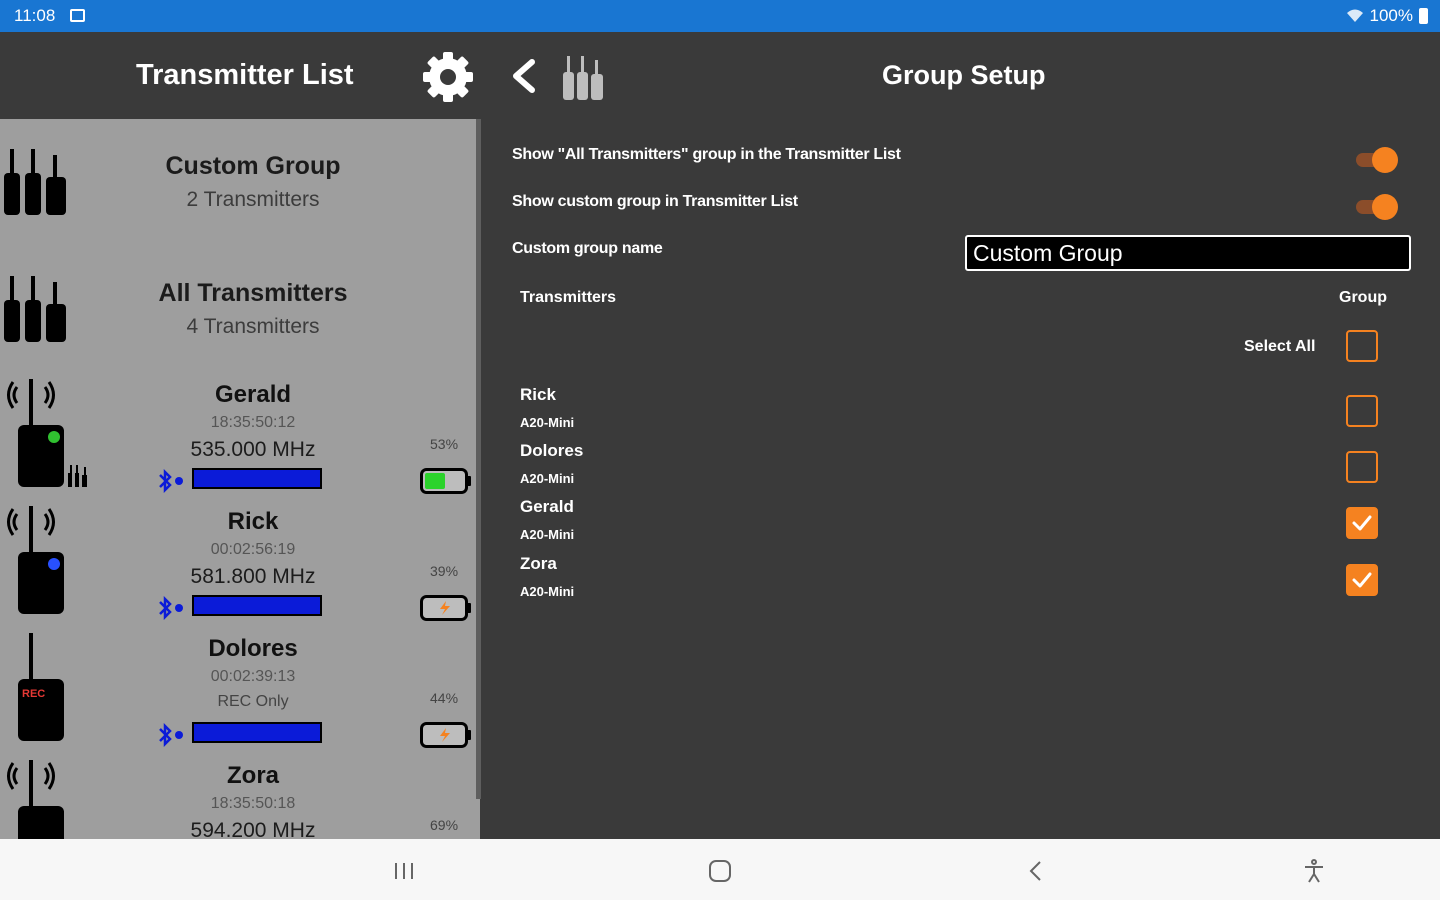 Image resolution: width=1440 pixels, height=900 pixels. Describe the element at coordinates (655, 201) in the screenshot. I see `show-custom-label: Show custom group in Transmitter List` at that location.